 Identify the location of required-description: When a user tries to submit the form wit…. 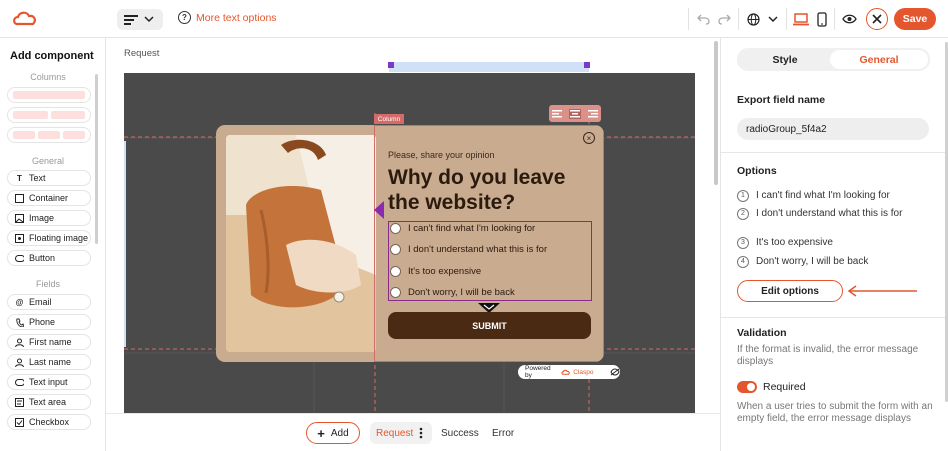
(835, 412).